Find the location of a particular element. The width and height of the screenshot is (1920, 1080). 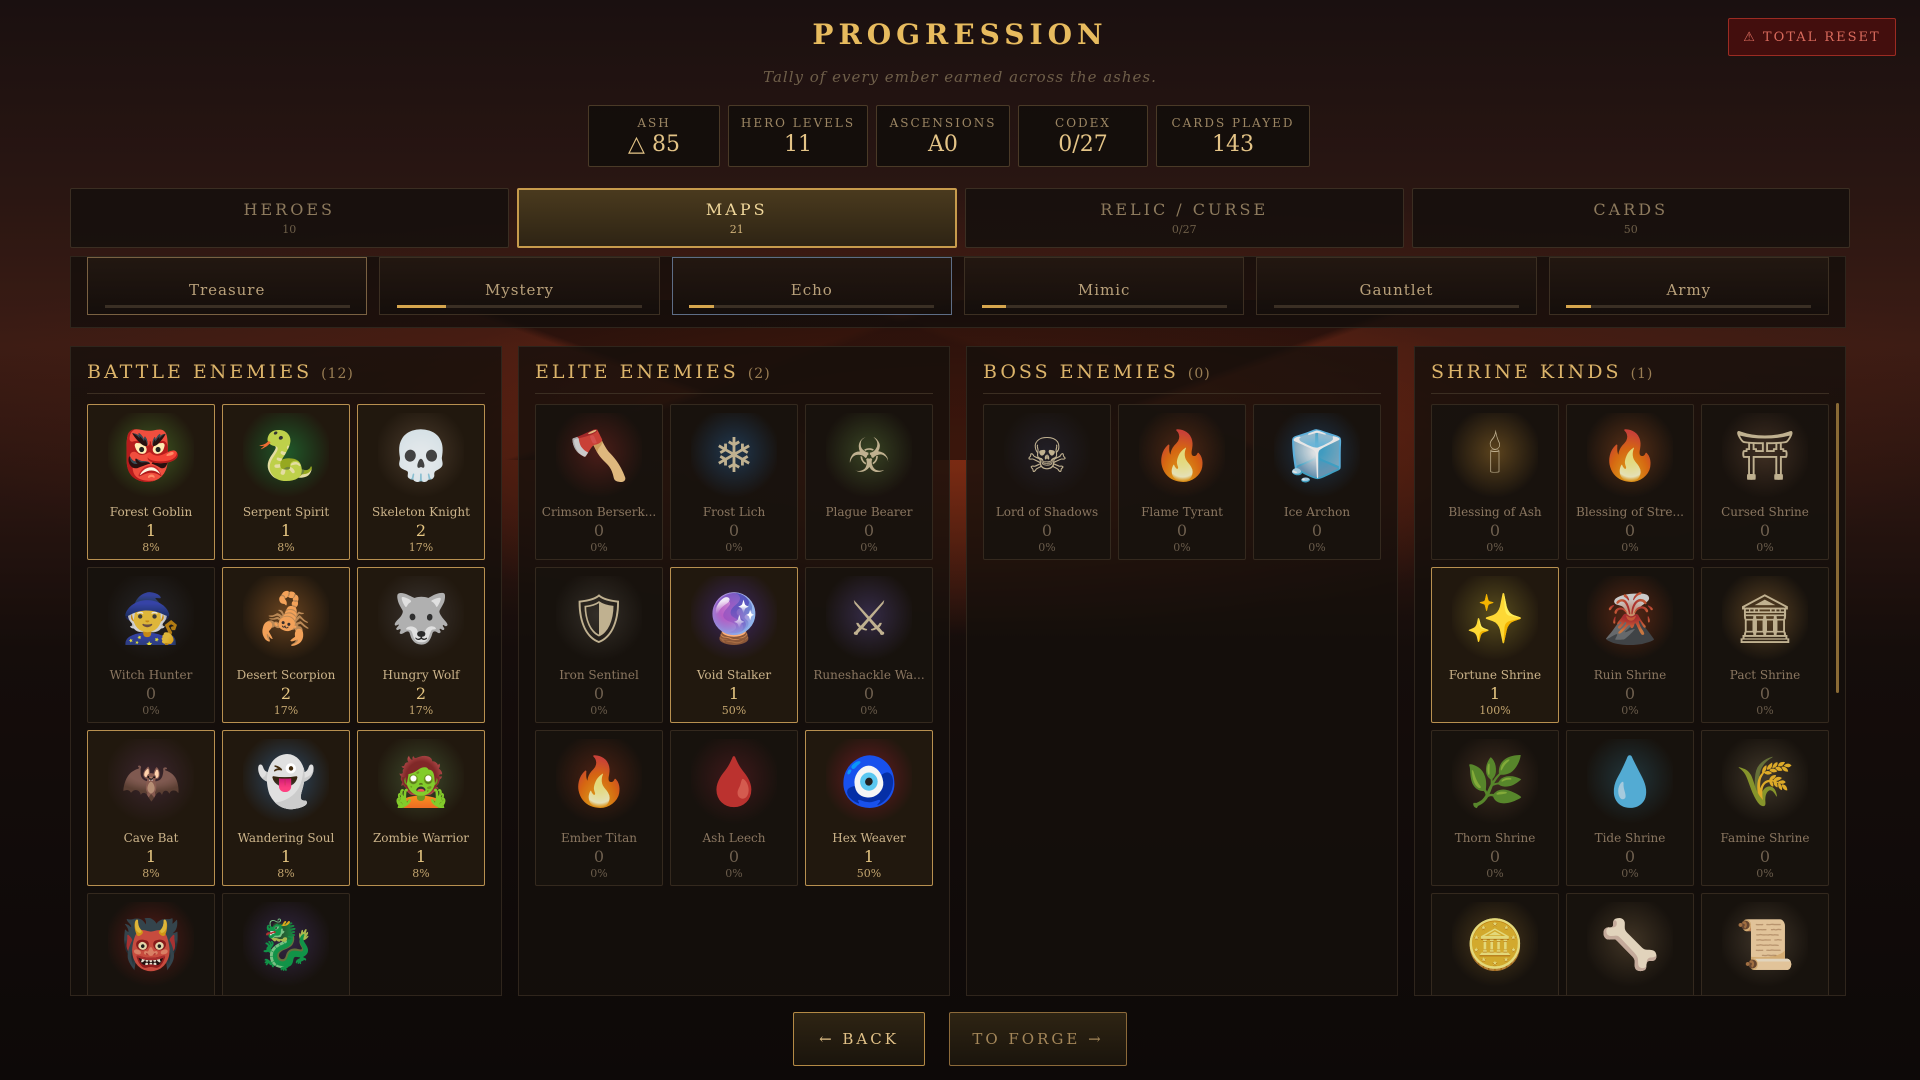

card-percent: 17% is located at coordinates (421, 547).